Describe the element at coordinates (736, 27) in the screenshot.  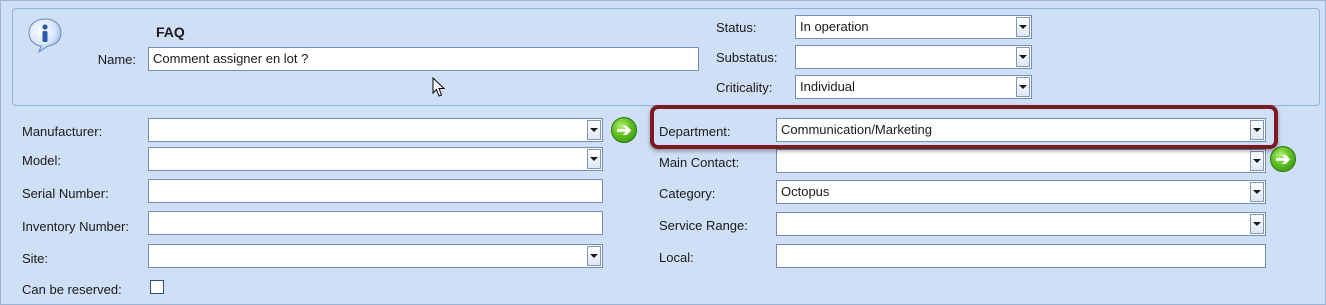
I see `status-label: Status:` at that location.